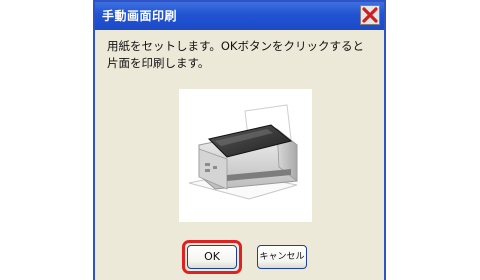 The width and height of the screenshot is (480, 280). I want to click on dialog-title: 手動画面印刷, so click(140, 16).